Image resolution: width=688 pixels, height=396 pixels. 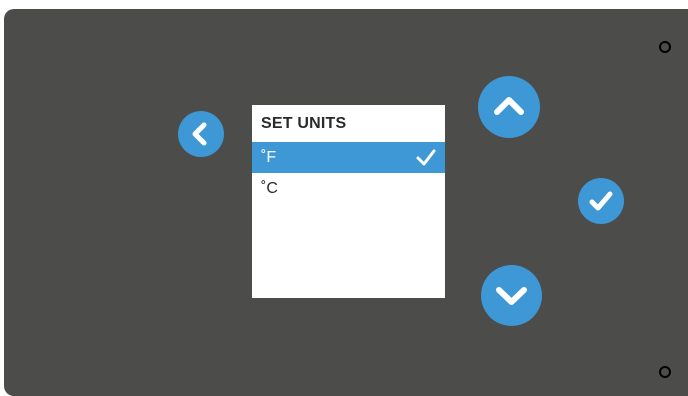 I want to click on back-button, so click(x=201, y=134).